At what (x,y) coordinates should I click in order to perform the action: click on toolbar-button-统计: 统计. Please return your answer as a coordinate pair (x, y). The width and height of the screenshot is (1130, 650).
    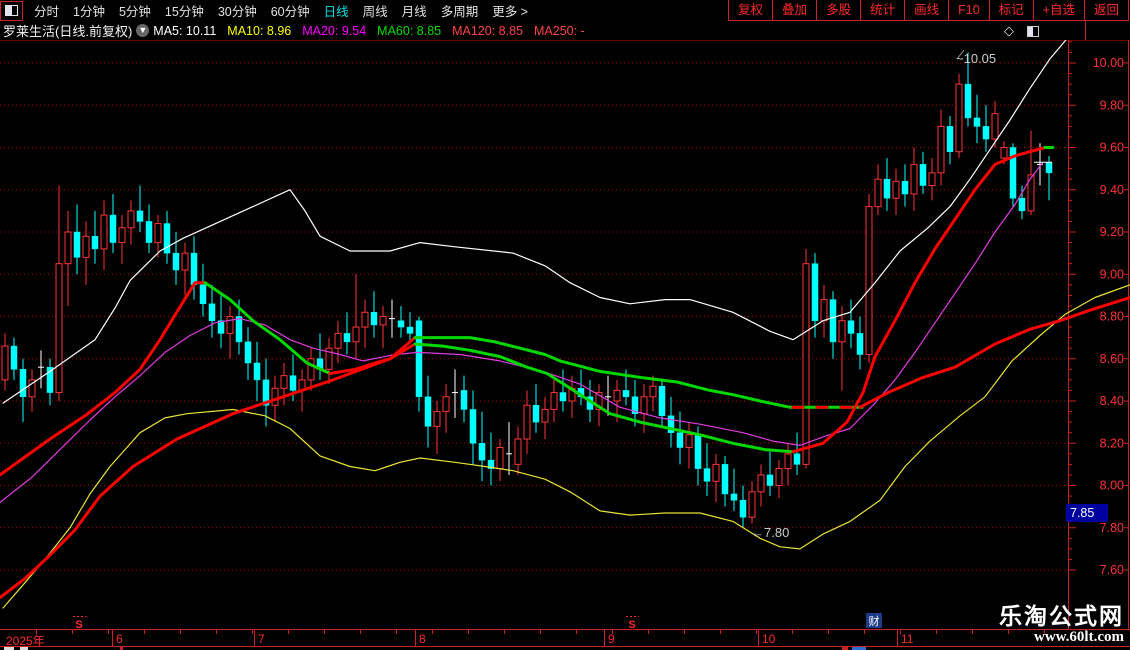
    Looking at the image, I should click on (882, 10).